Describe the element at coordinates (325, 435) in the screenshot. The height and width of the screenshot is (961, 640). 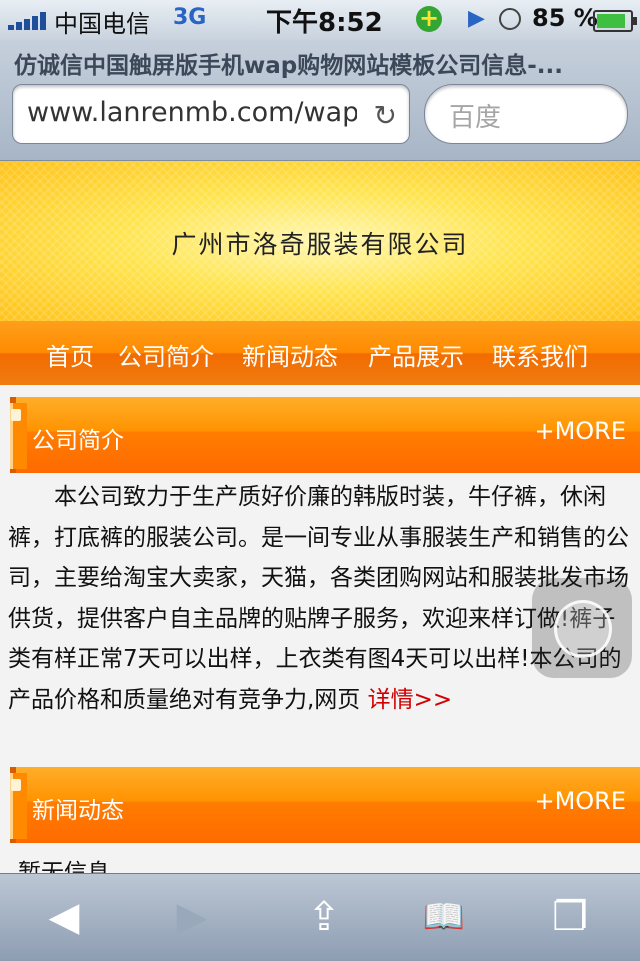
I see `section-header-about: 公司简介 +MORE` at that location.